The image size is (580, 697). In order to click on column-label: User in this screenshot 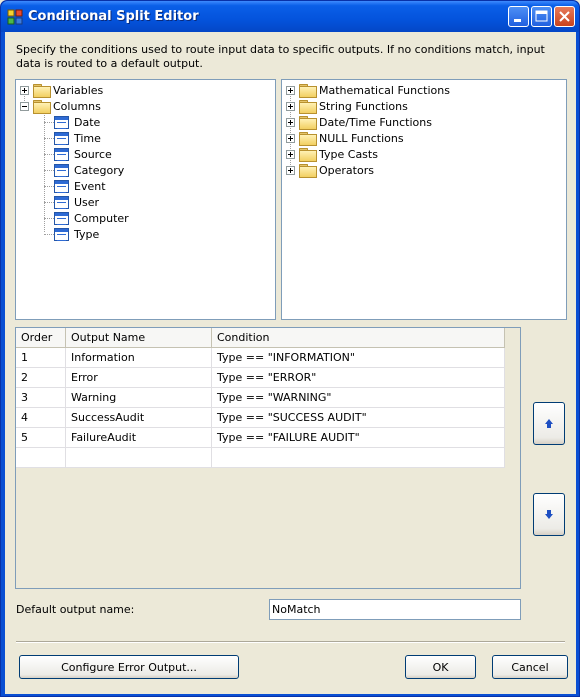, I will do `click(87, 202)`.